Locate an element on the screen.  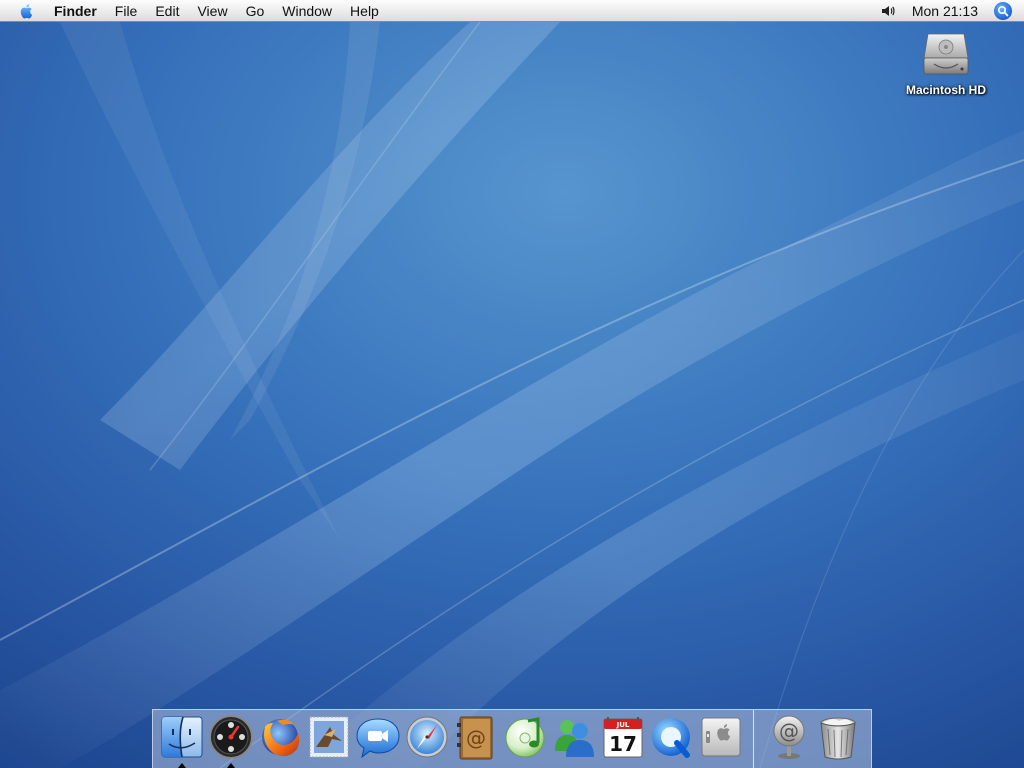
ichat-icon is located at coordinates (377, 738).